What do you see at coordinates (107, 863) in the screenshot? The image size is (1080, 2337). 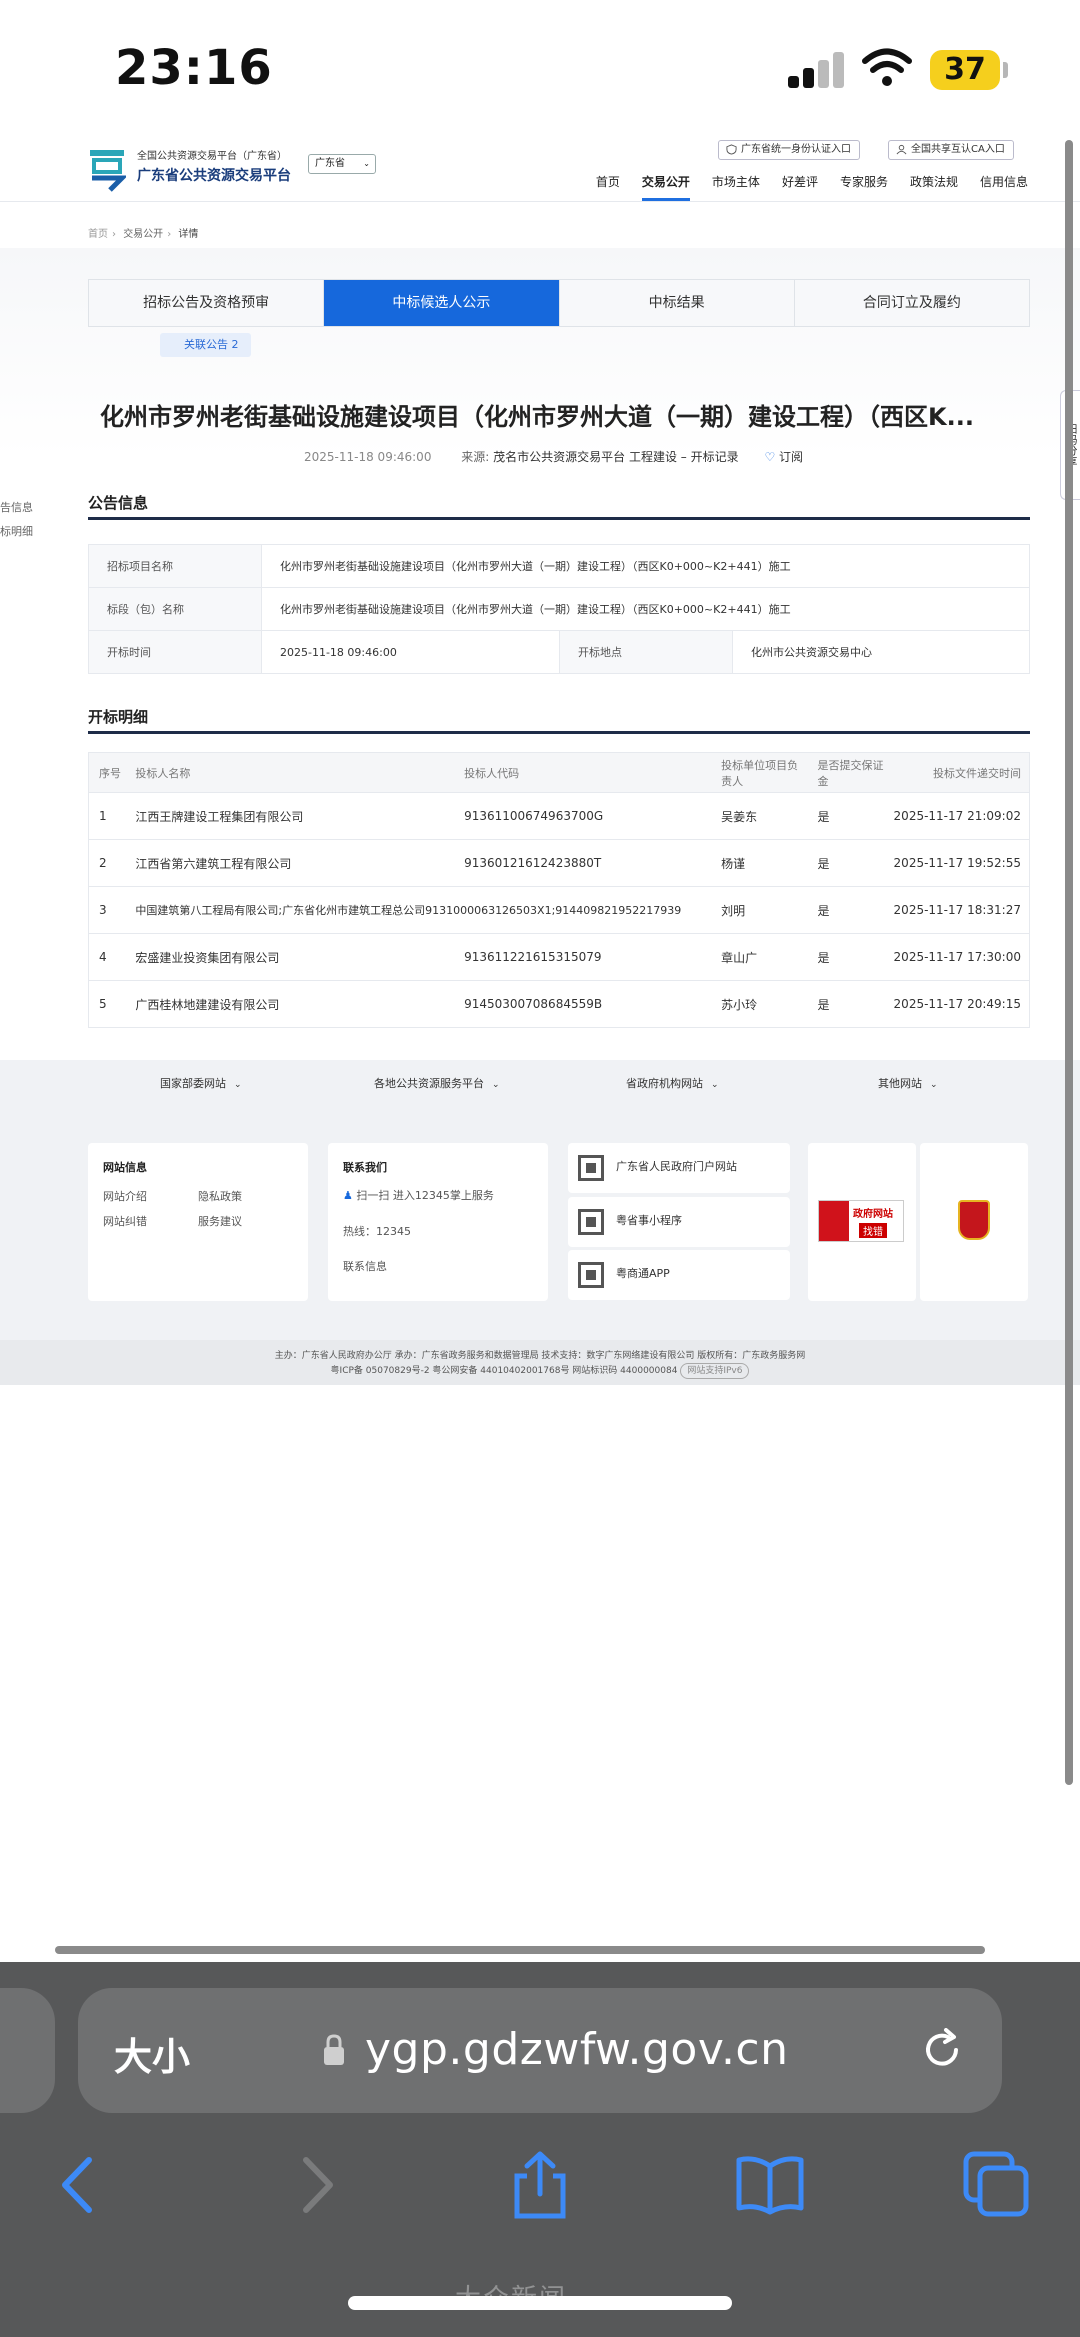 I see `cell-no: 2` at bounding box center [107, 863].